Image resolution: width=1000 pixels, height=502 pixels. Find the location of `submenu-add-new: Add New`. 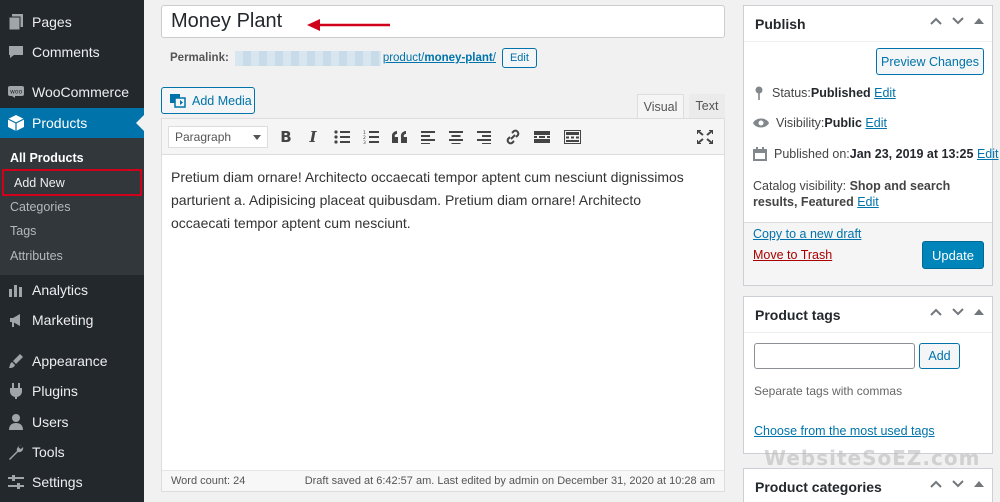

submenu-add-new: Add New is located at coordinates (72, 182).